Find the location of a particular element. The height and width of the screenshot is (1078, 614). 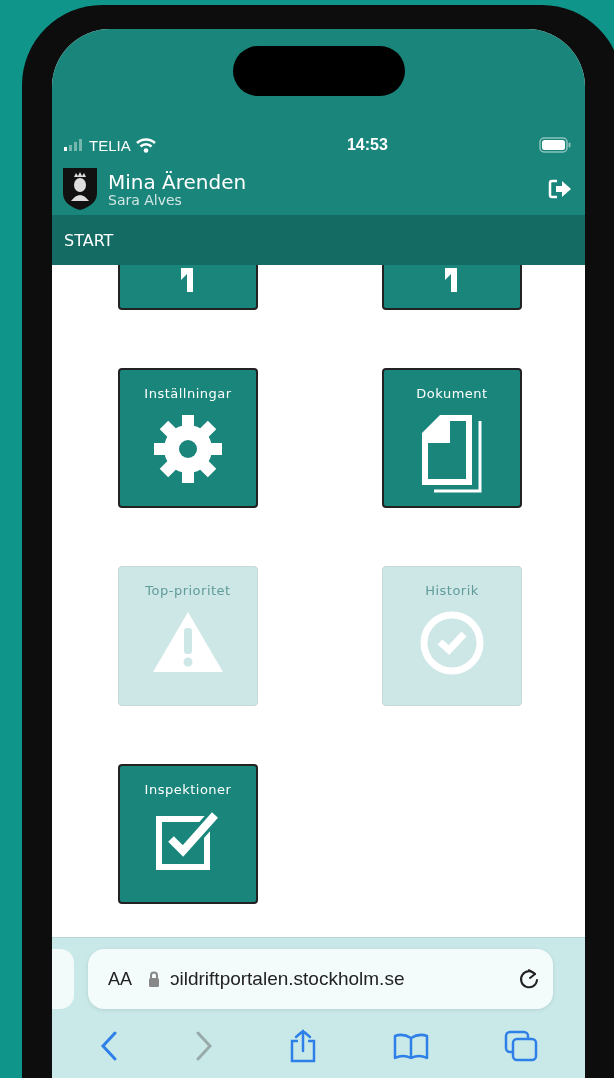

settings-icon is located at coordinates (188, 449).